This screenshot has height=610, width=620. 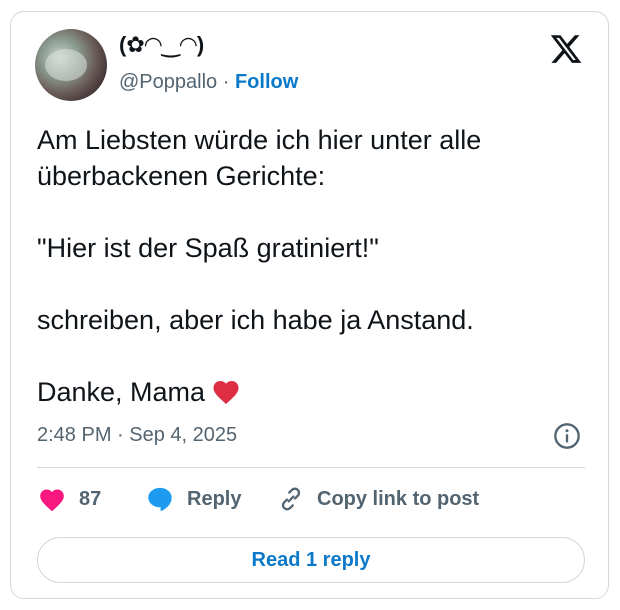 I want to click on follow-link: Follow, so click(x=266, y=82).